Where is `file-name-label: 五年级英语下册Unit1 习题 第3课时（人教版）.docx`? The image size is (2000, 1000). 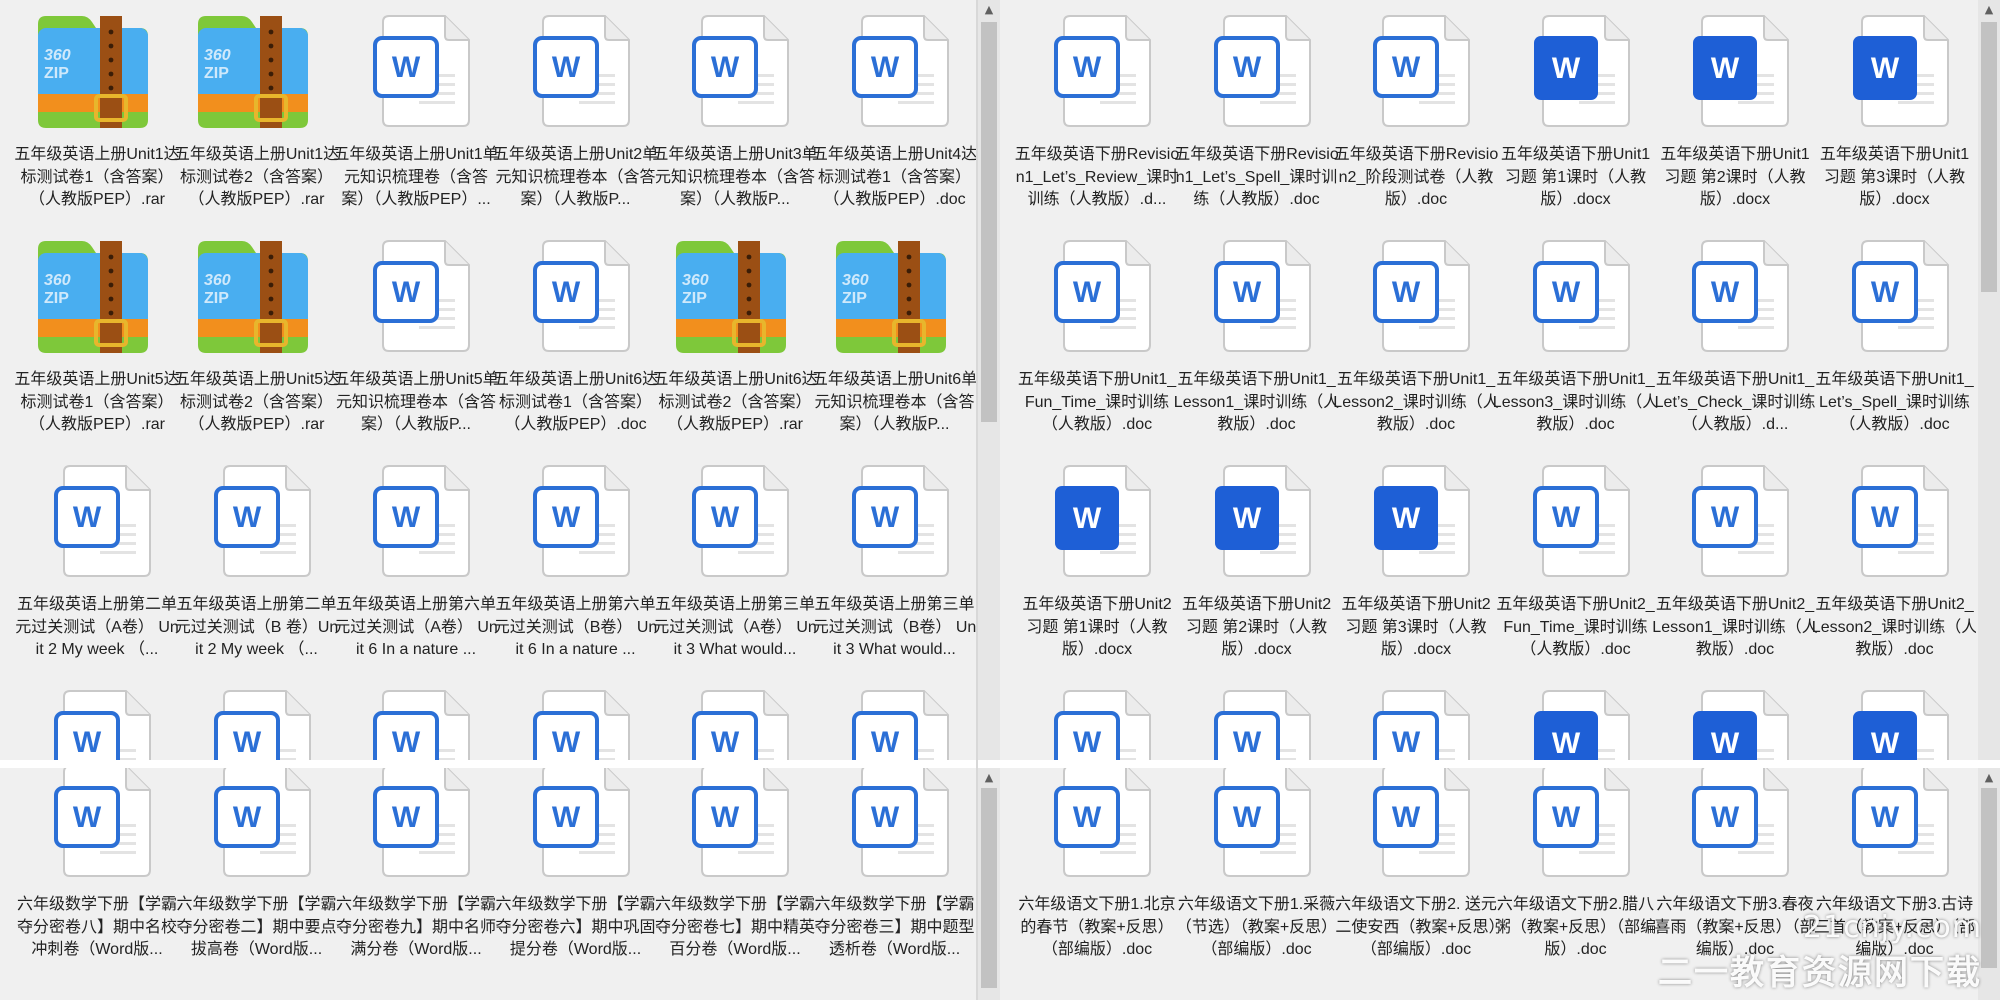 file-name-label: 五年级英语下册Unit1 习题 第3课时（人教版）.docx is located at coordinates (1894, 177).